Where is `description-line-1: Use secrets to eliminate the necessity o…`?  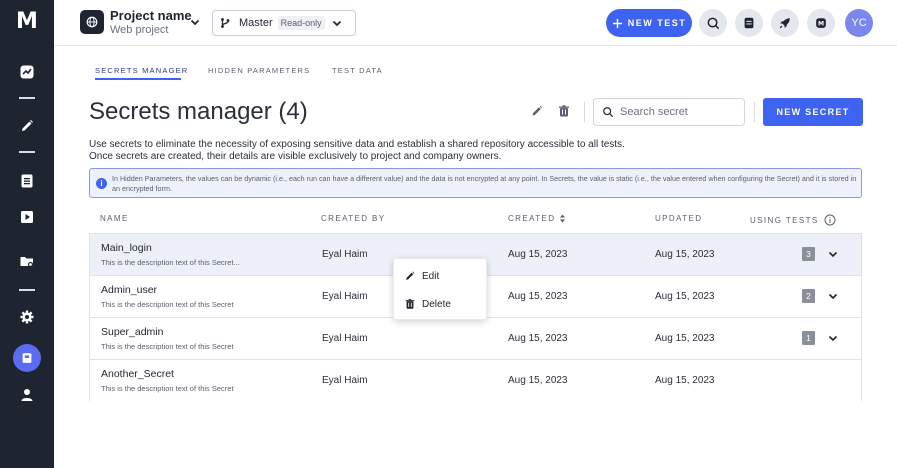 description-line-1: Use secrets to eliminate the necessity o… is located at coordinates (357, 144).